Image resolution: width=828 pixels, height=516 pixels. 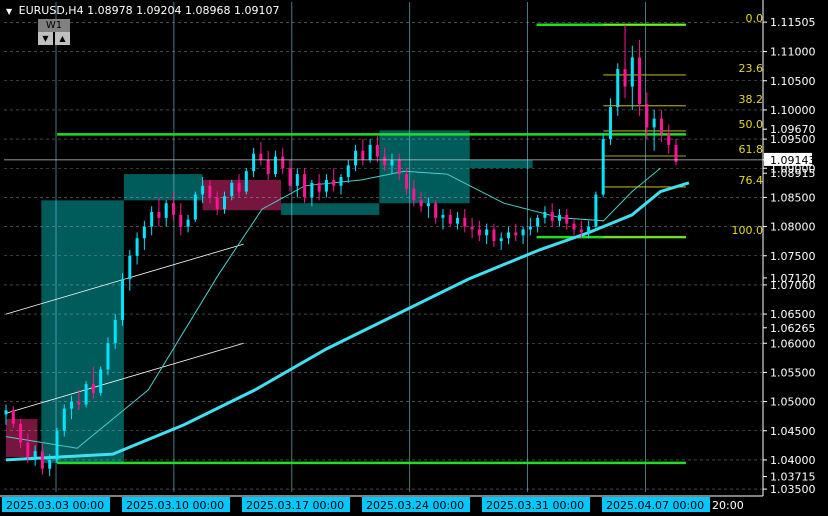 I want to click on price-tick-label-22: 1.03500, so click(x=793, y=489).